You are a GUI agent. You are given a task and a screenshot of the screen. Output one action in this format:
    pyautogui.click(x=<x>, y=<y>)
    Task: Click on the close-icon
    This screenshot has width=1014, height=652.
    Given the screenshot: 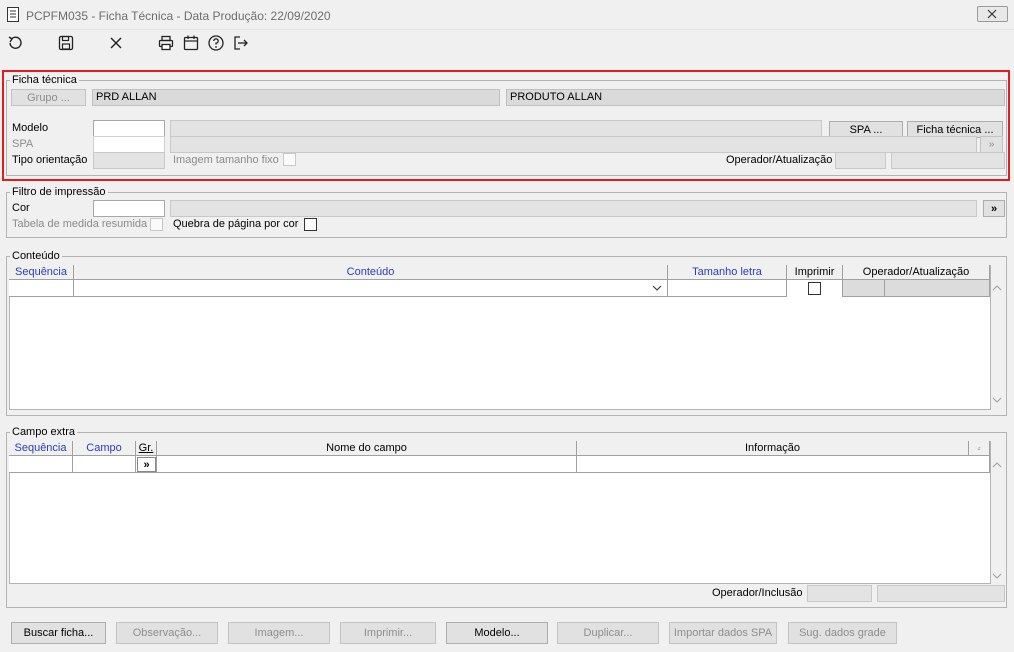 What is the action you would take?
    pyautogui.click(x=992, y=14)
    